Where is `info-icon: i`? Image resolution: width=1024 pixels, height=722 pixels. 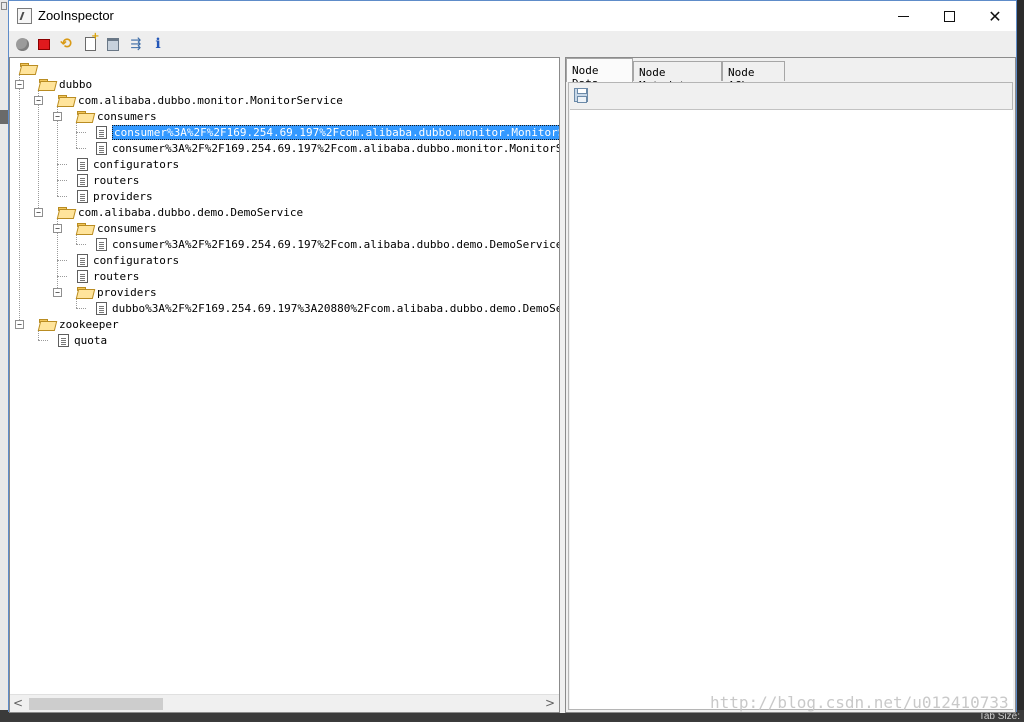
info-icon: i is located at coordinates (158, 44).